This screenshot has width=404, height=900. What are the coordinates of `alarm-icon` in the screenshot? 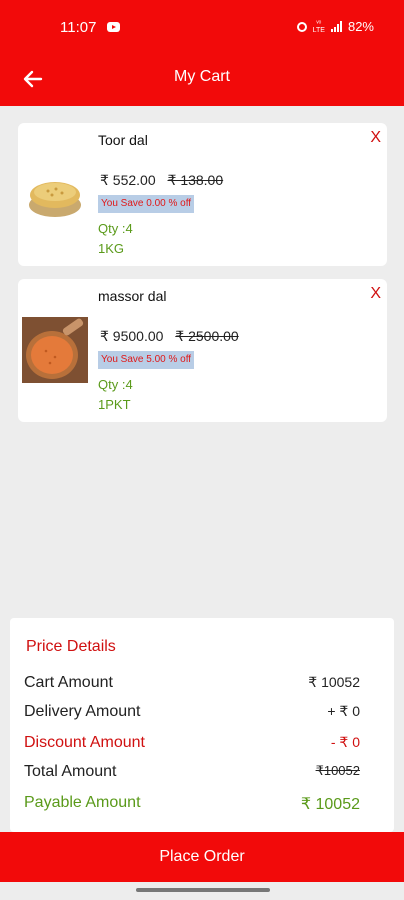 It's located at (301, 26).